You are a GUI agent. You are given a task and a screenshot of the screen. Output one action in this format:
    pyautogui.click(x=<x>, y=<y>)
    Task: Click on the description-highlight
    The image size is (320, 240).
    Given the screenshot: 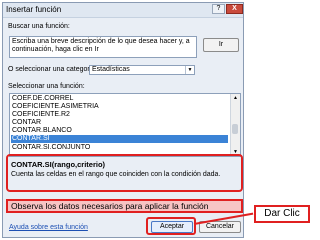 What is the action you would take?
    pyautogui.click(x=124, y=173)
    